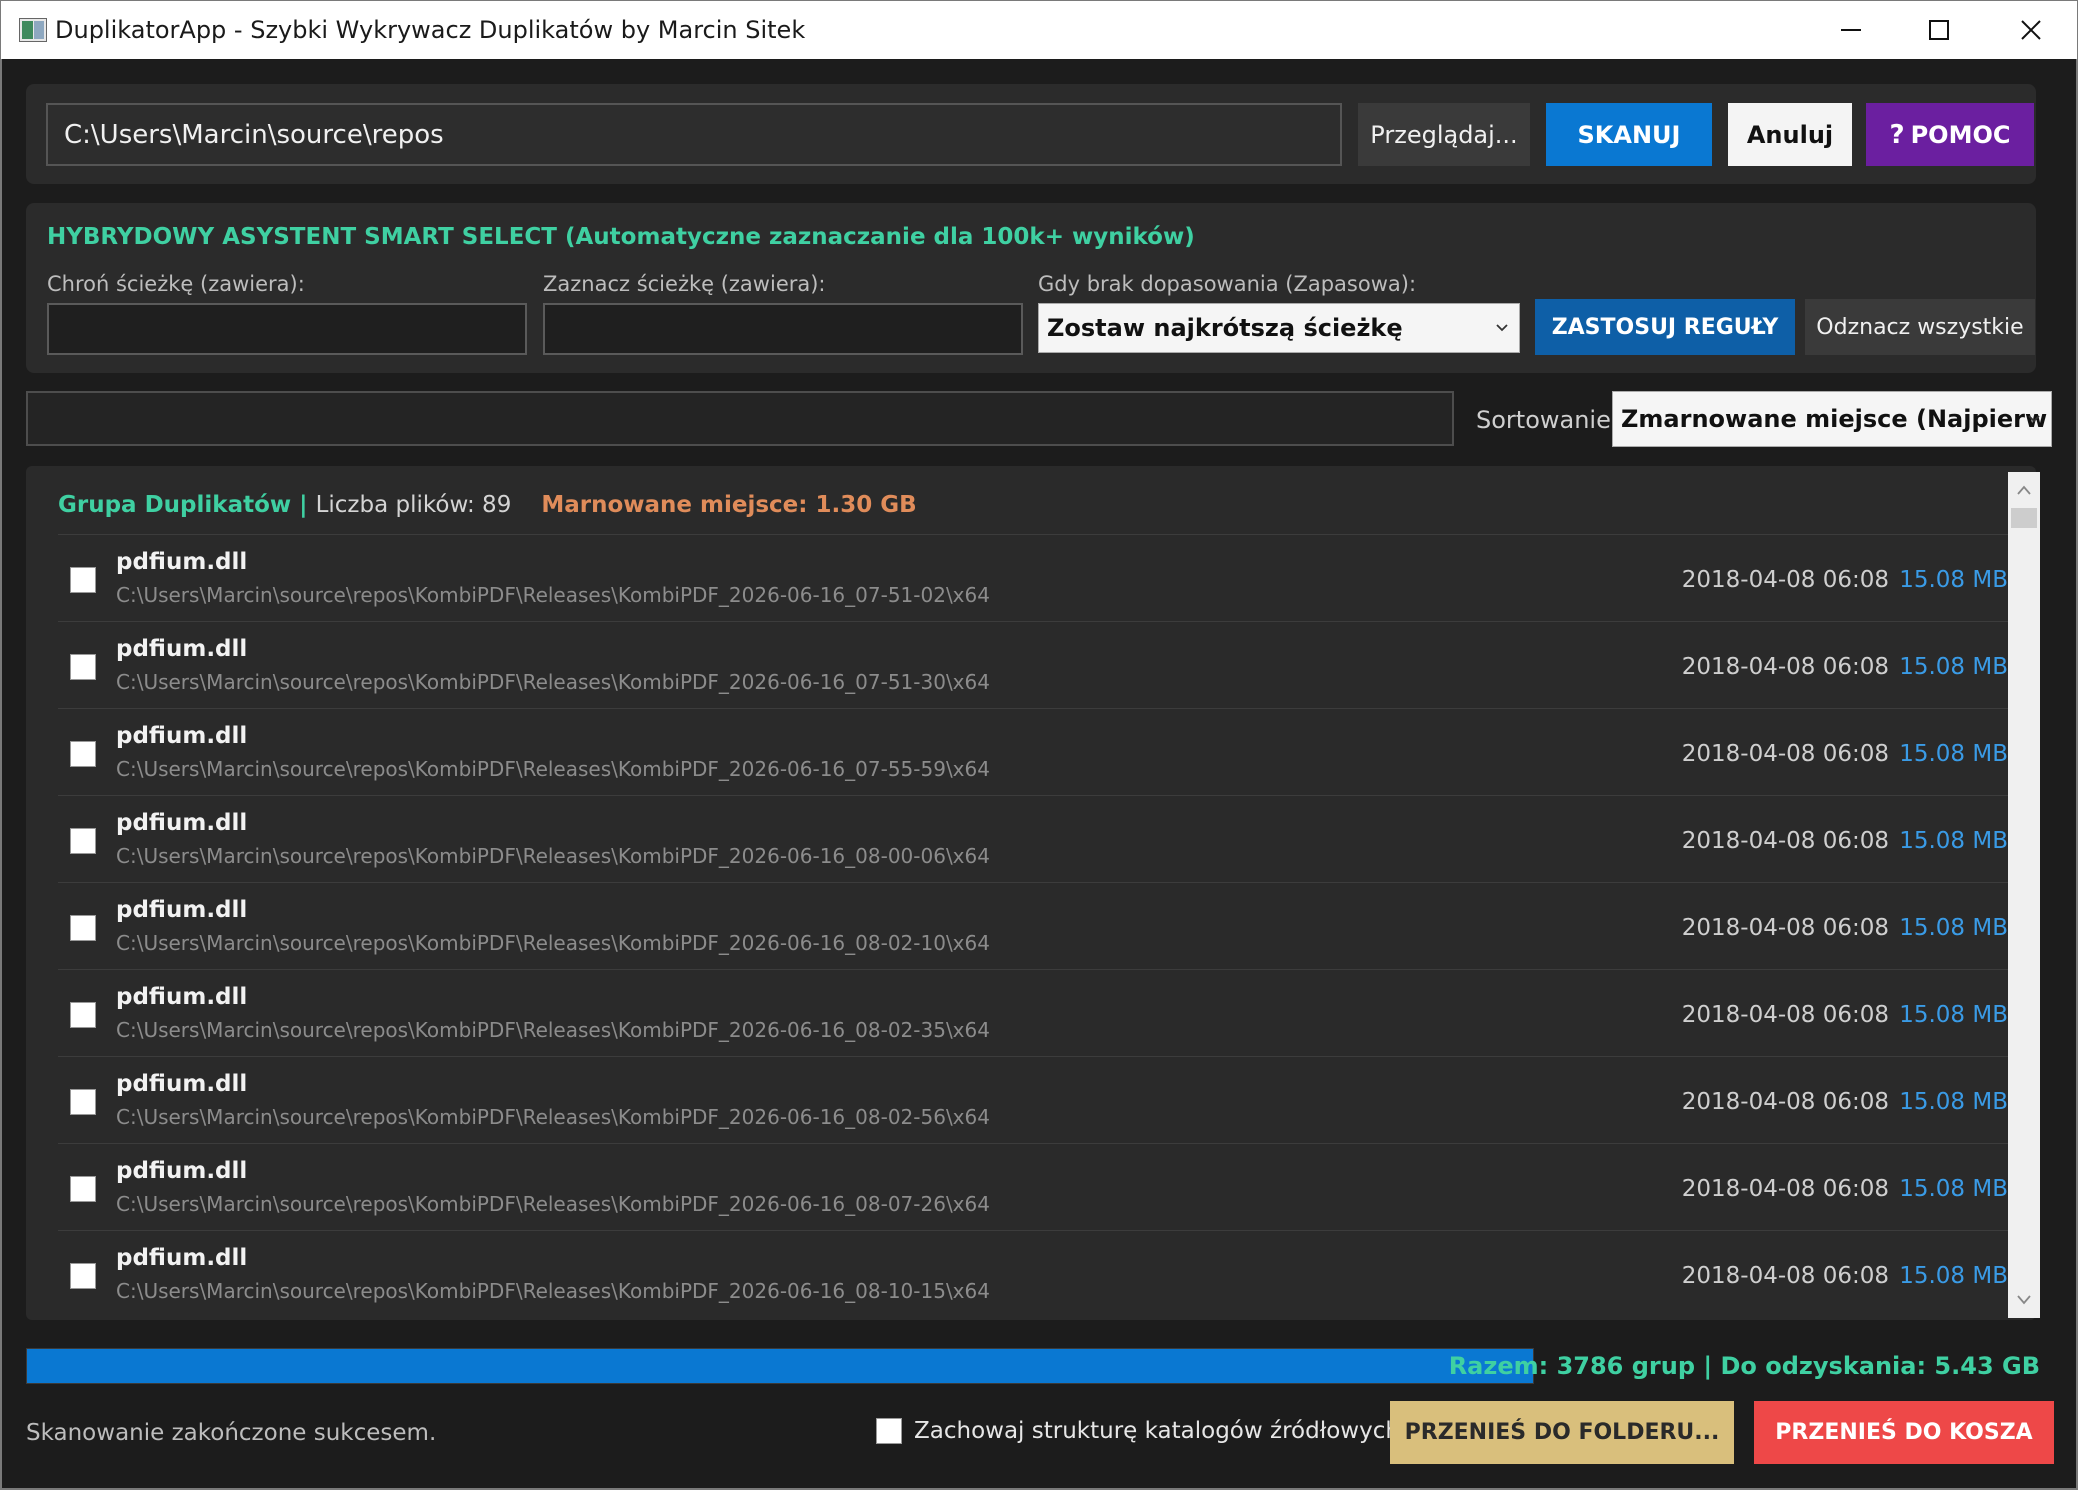  I want to click on close-icon, so click(2031, 30).